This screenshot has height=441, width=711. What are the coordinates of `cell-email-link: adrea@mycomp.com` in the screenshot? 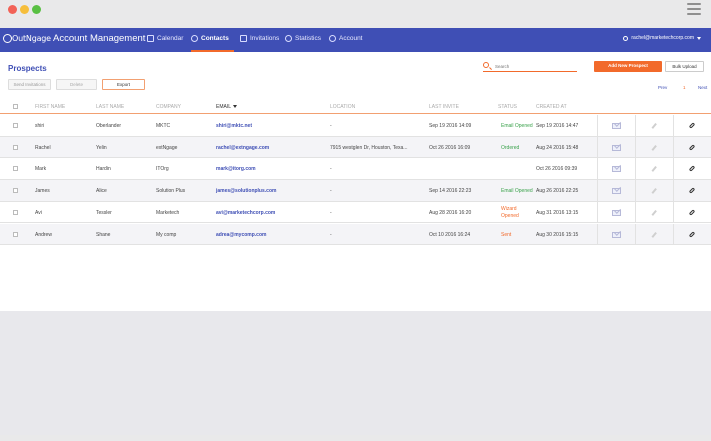 It's located at (241, 235).